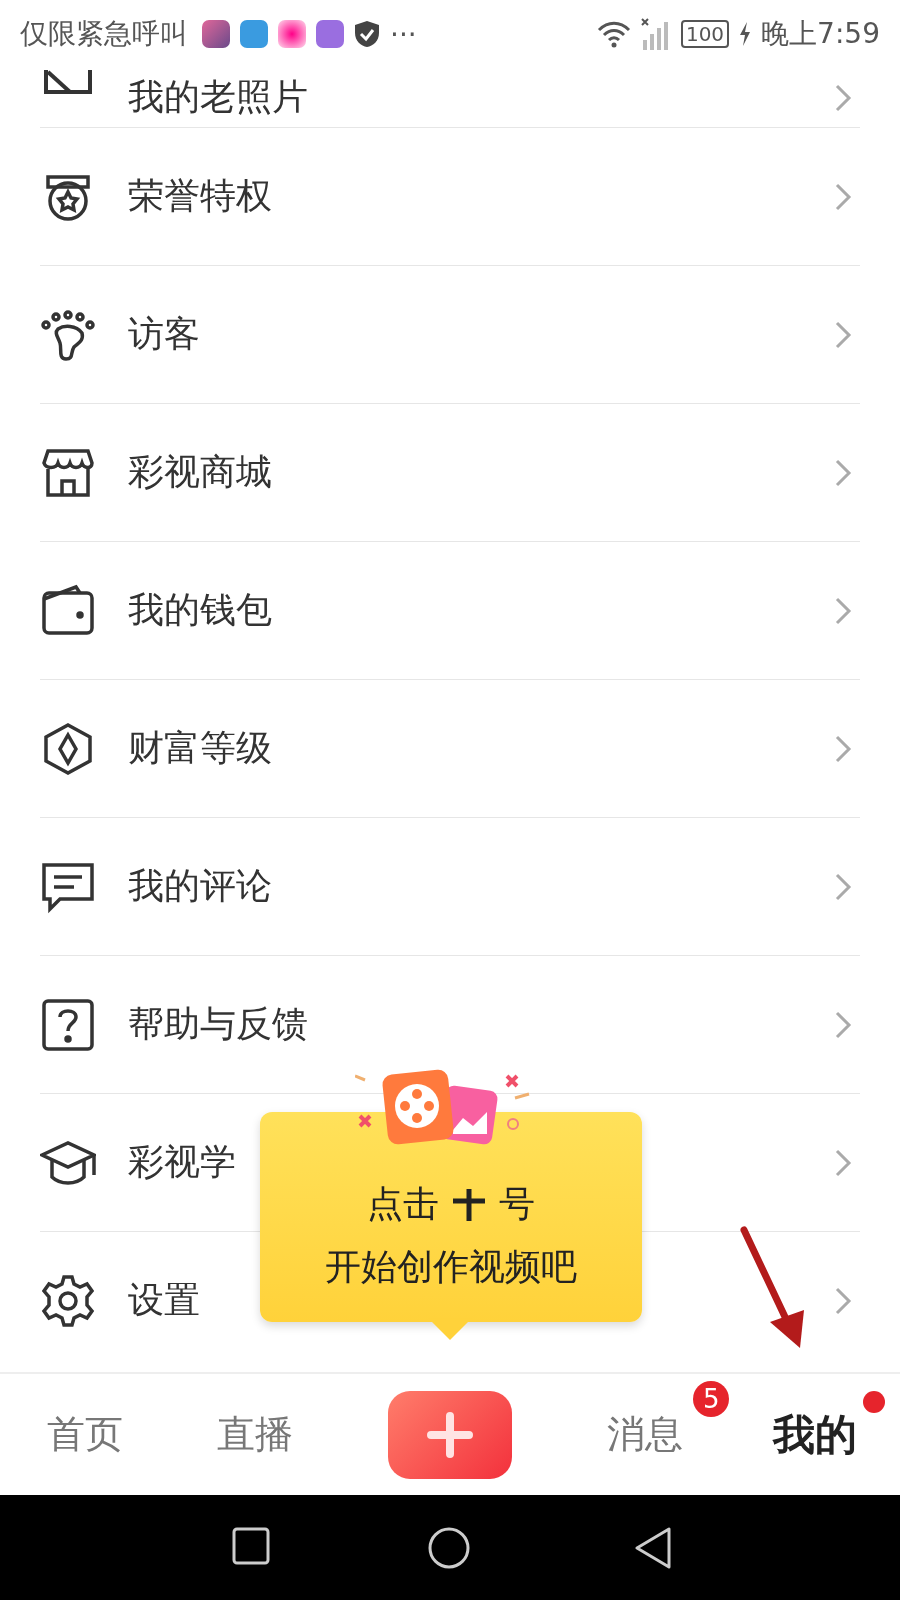 This screenshot has width=900, height=1600. Describe the element at coordinates (403, 34) in the screenshot. I see `more-notifications: ···` at that location.